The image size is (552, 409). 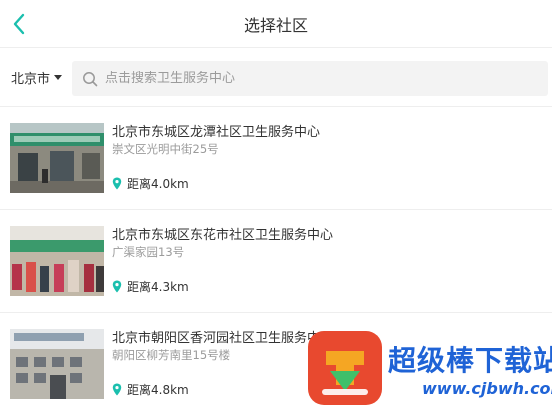 I want to click on search-box, so click(x=310, y=78).